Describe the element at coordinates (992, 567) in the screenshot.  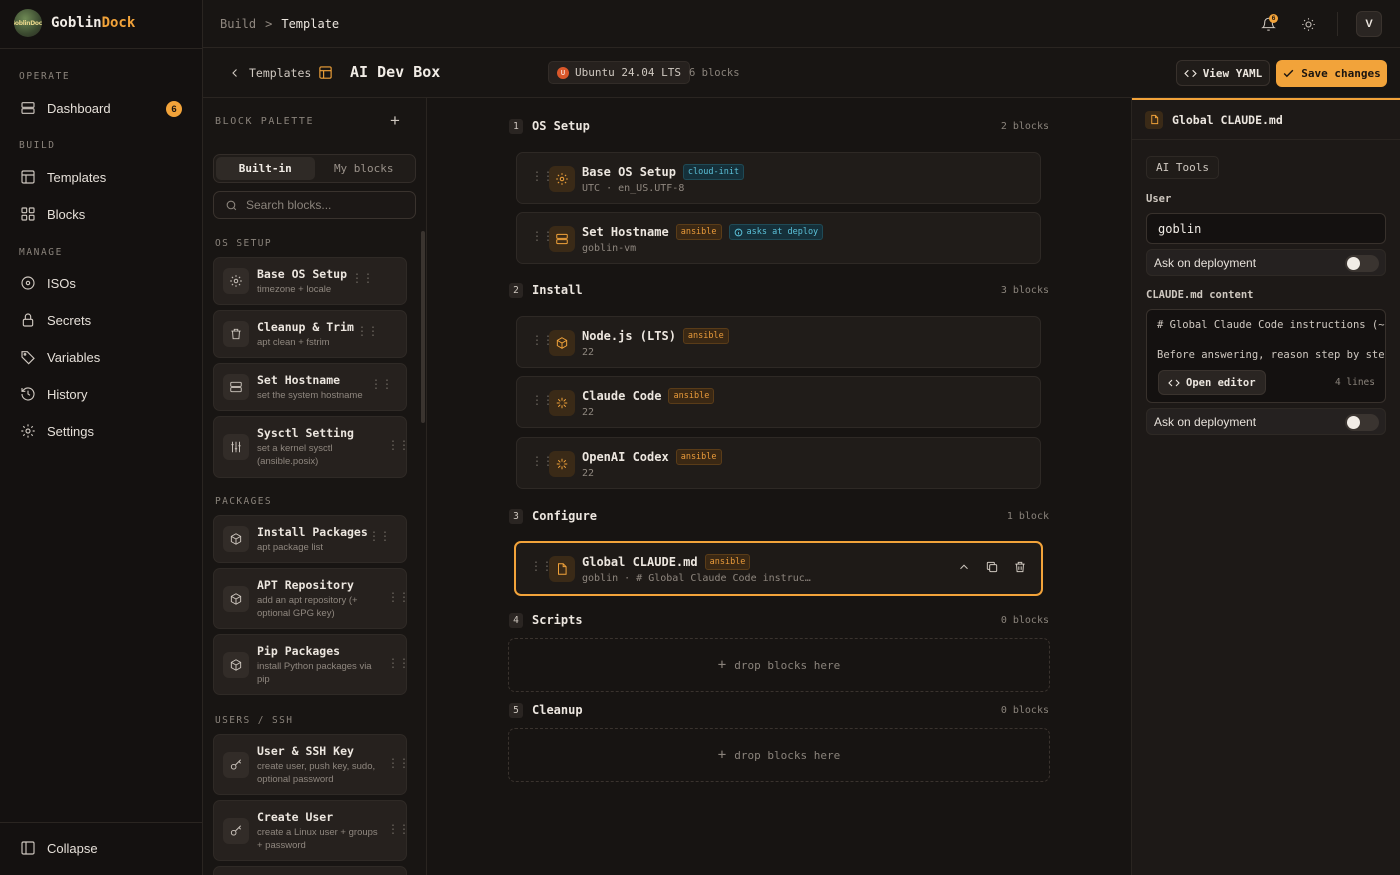
I see `duplicate-icon` at that location.